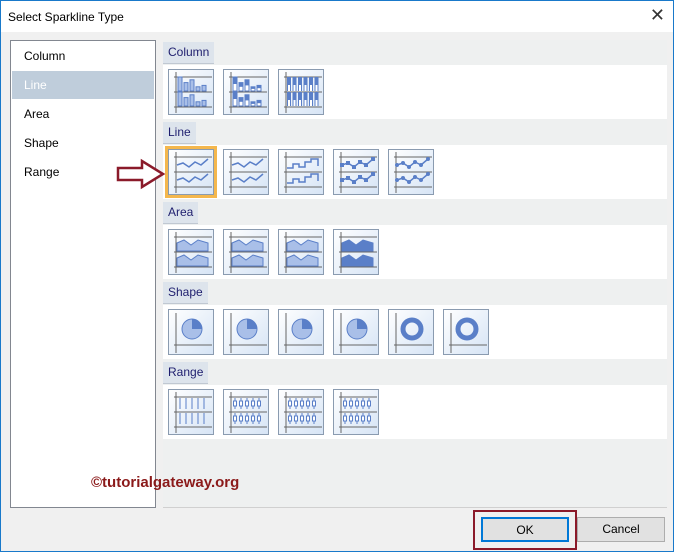 The width and height of the screenshot is (674, 552). Describe the element at coordinates (189, 53) in the screenshot. I see `section-header-column: Column` at that location.